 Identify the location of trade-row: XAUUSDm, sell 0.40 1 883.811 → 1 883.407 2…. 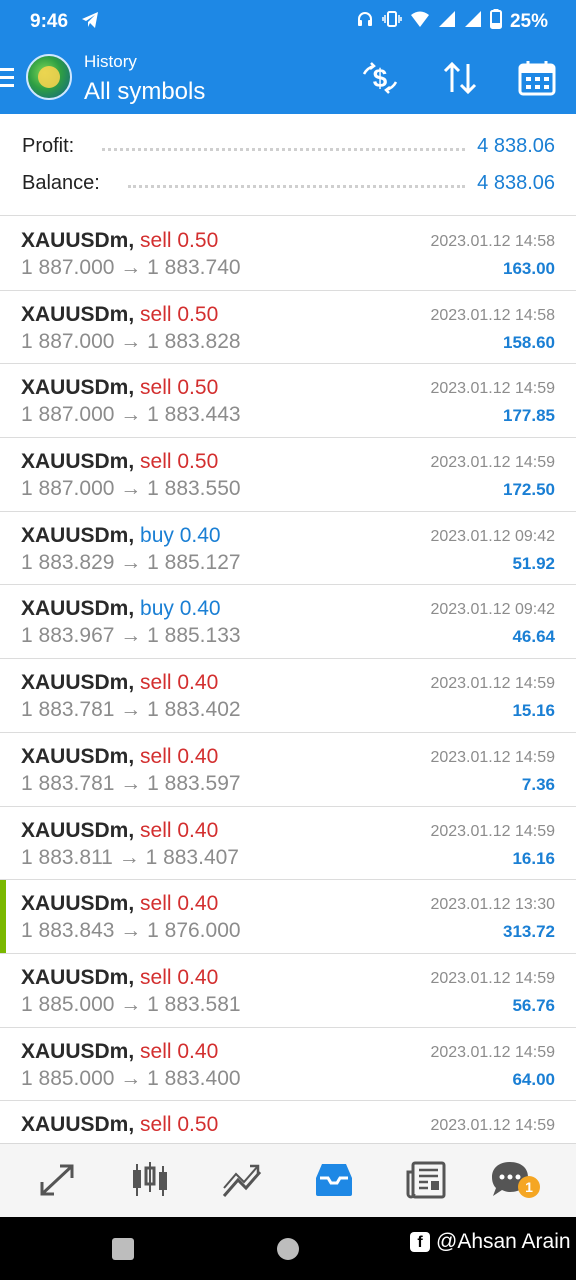
(288, 844).